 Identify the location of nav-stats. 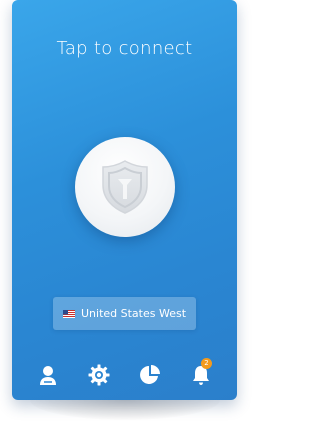
(150, 375).